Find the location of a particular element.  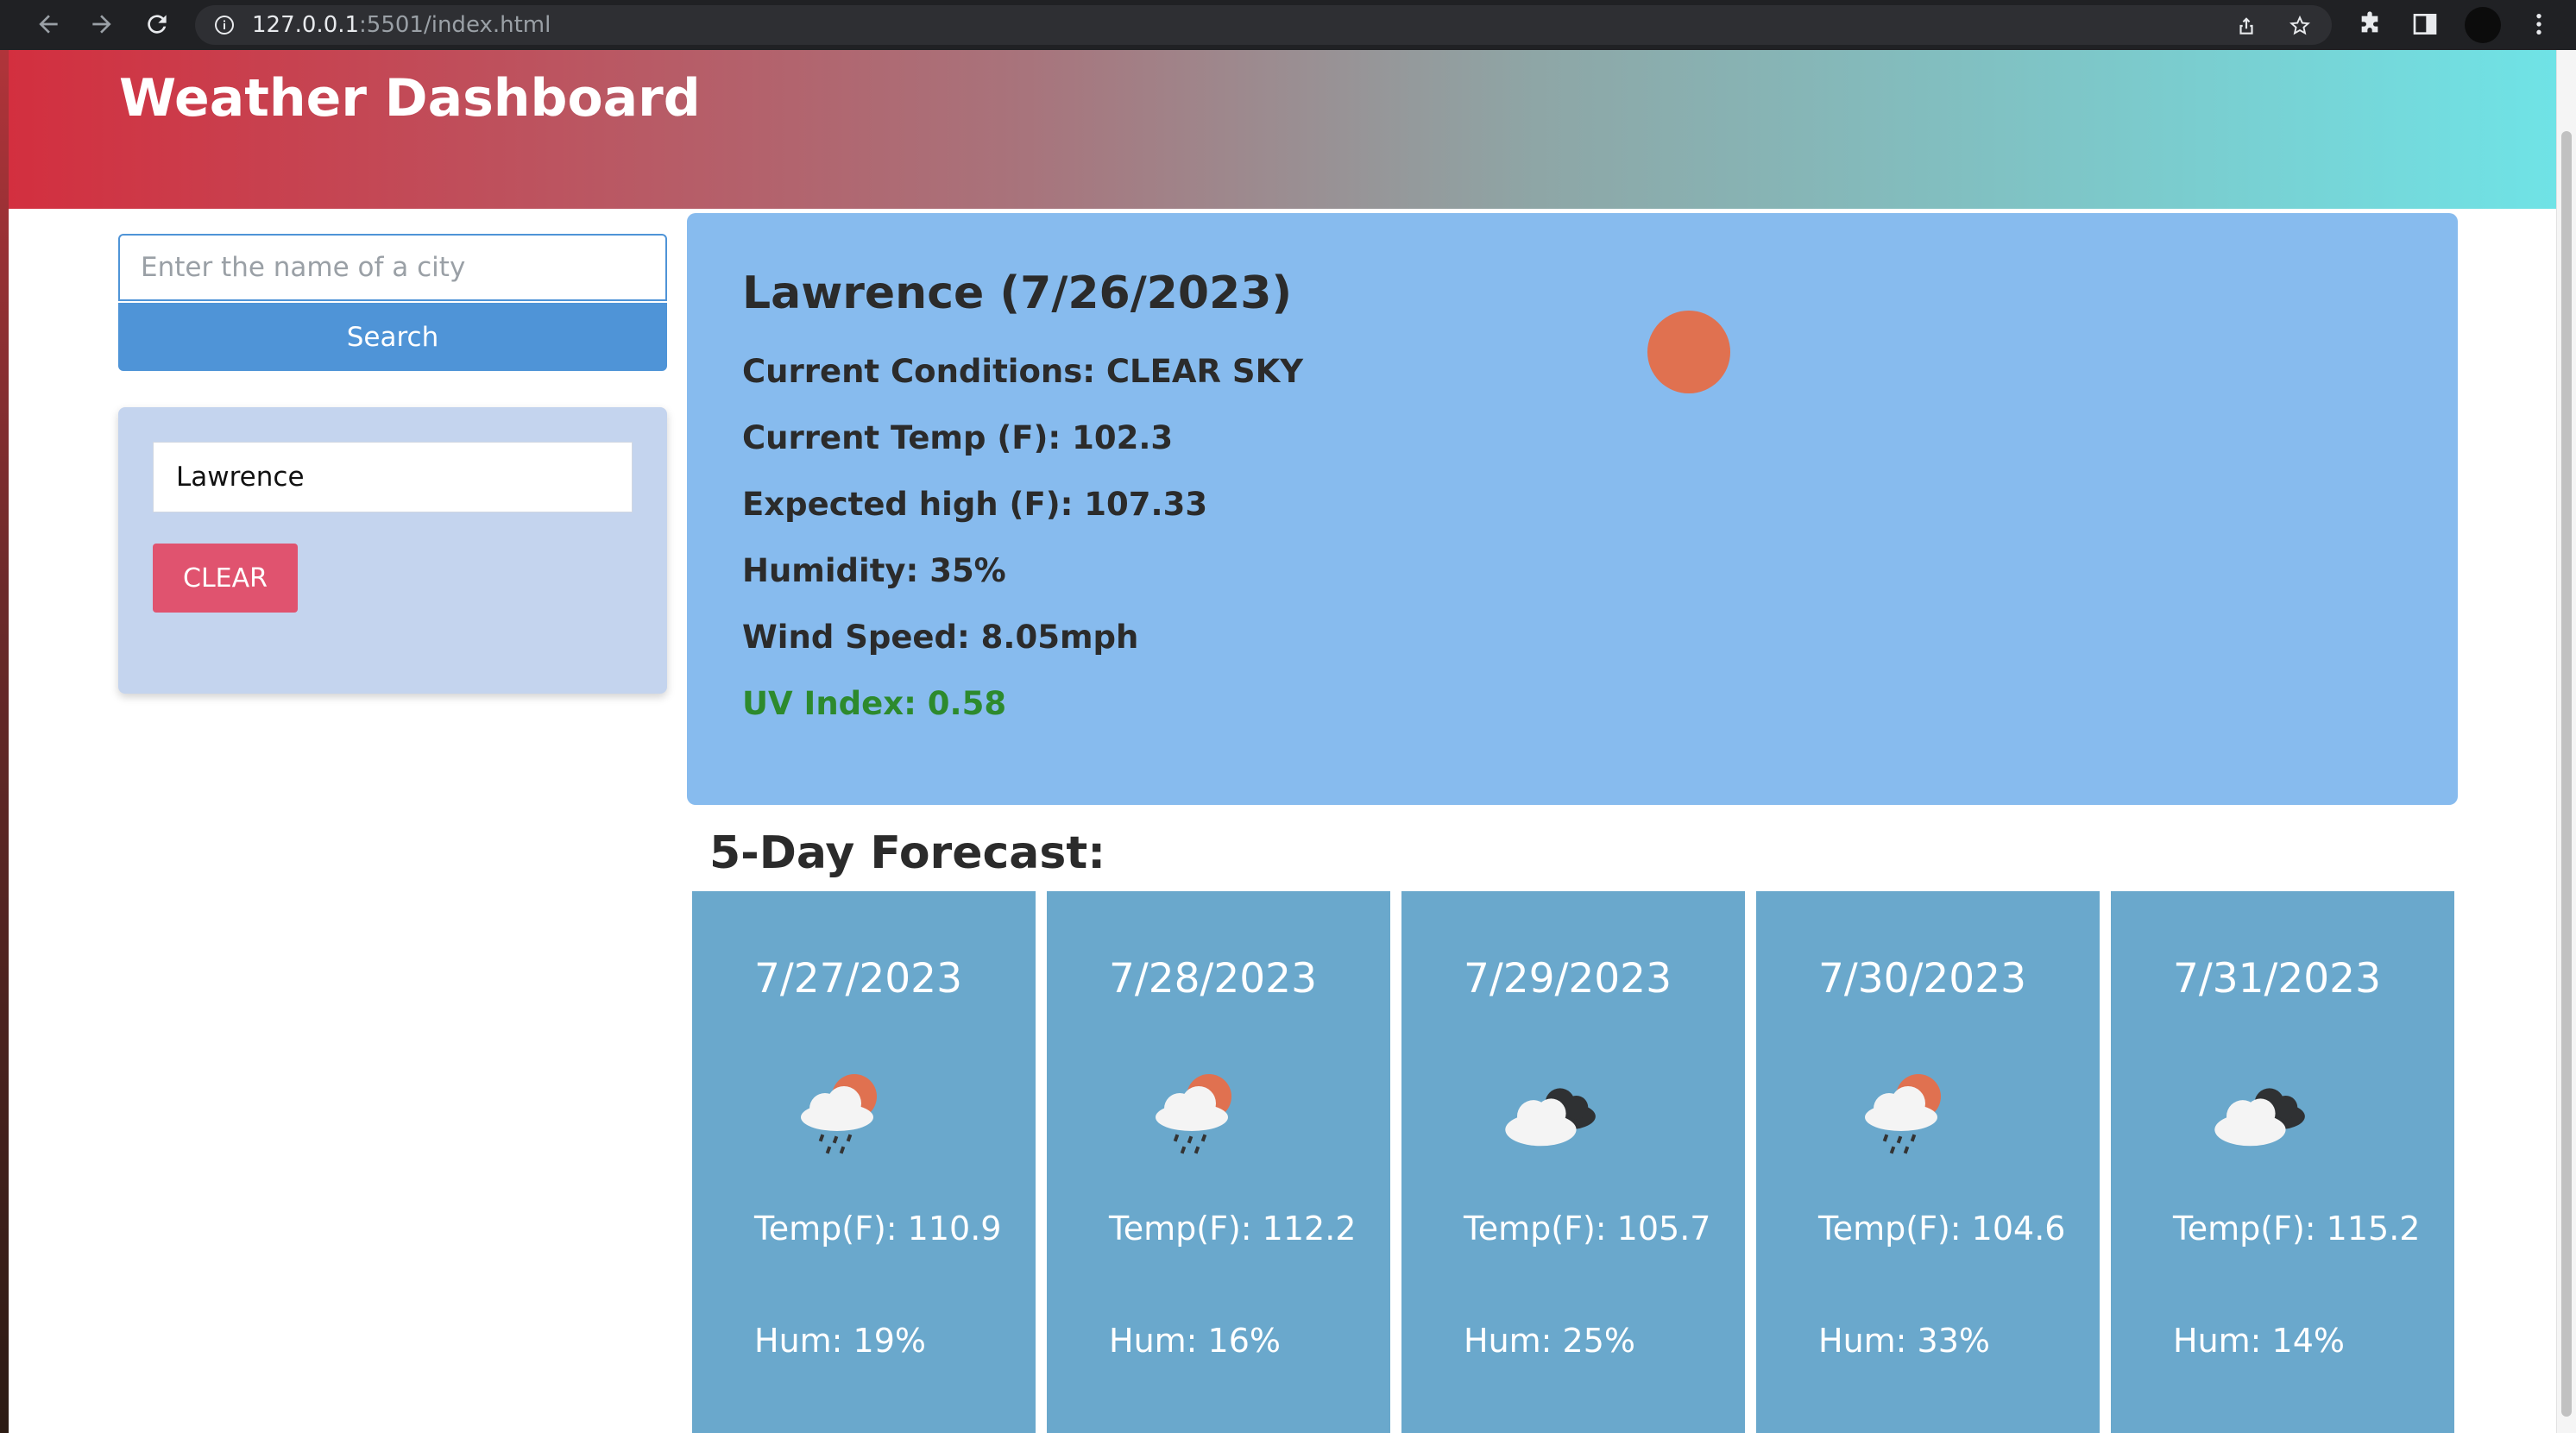

history-item-lawrence: Lawrence is located at coordinates (393, 477).